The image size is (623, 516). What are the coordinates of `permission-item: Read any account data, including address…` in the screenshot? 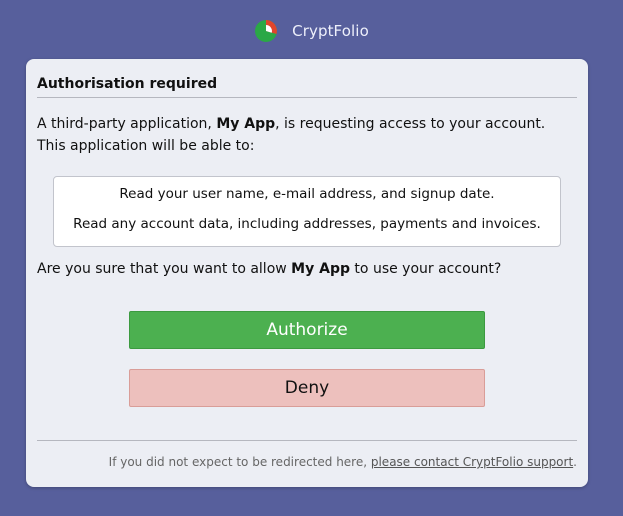 It's located at (307, 224).